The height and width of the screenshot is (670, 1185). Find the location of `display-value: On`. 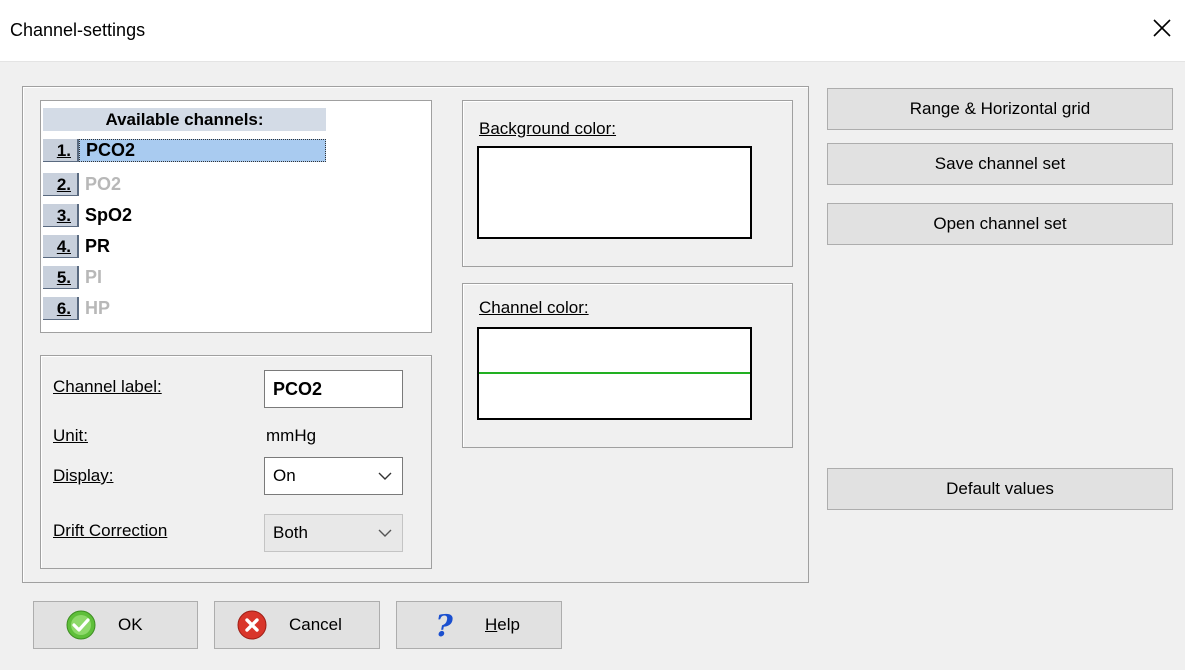

display-value: On is located at coordinates (284, 475).